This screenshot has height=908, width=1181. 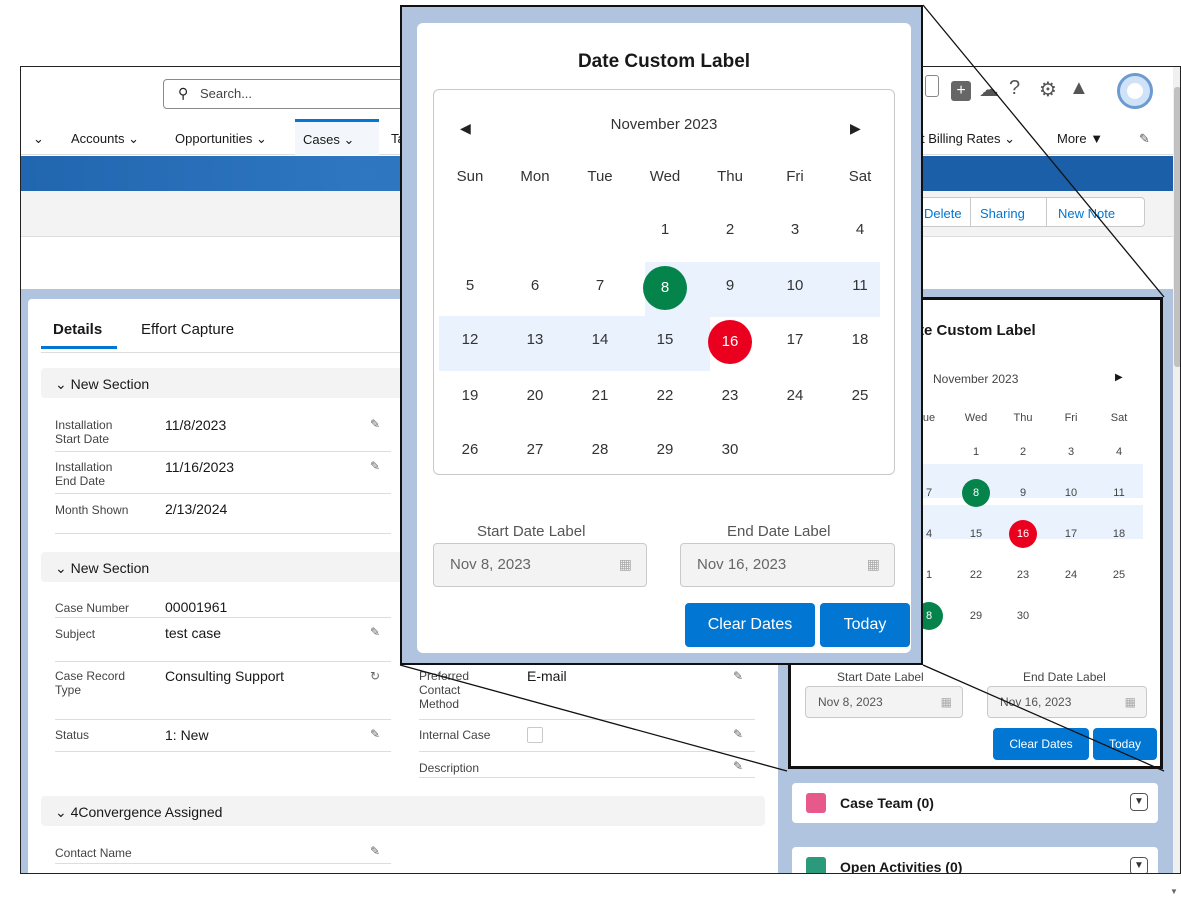 I want to click on calendar-day: 11, so click(x=860, y=286).